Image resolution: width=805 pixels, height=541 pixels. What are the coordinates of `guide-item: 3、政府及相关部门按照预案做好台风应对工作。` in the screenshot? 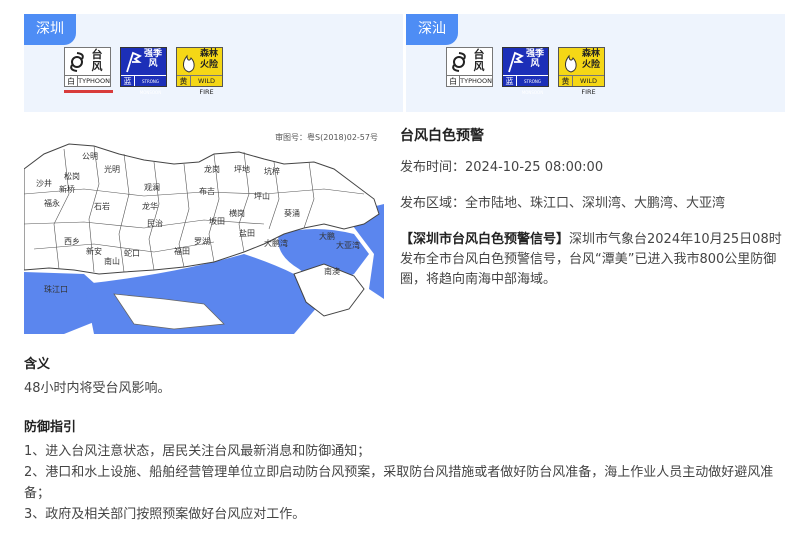 It's located at (165, 514).